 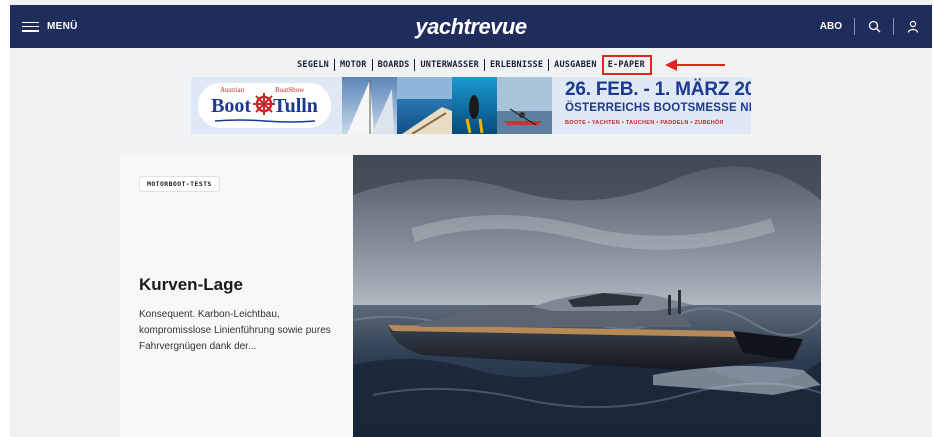 I want to click on watersports-photo-strip, so click(x=447, y=105).